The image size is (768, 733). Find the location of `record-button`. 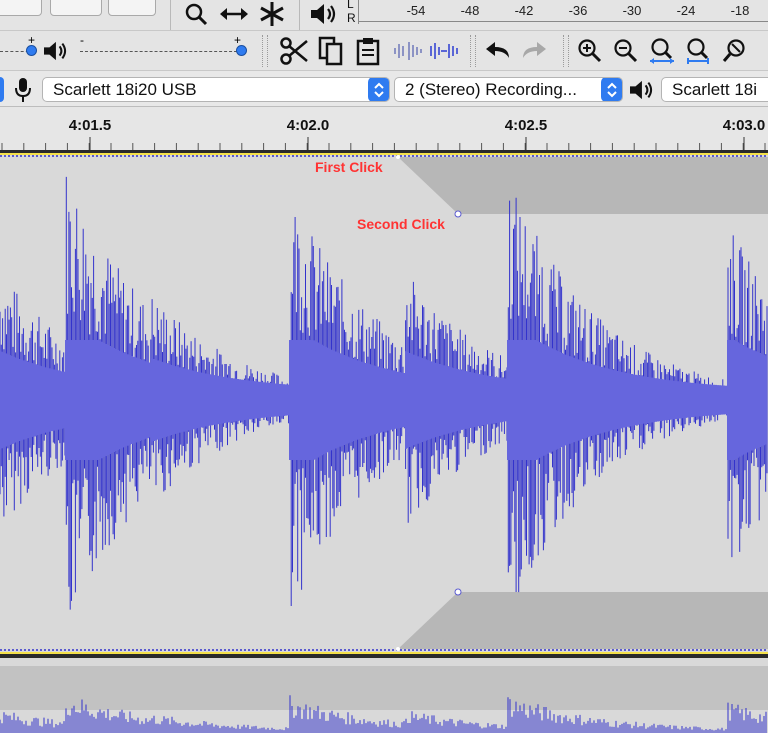

record-button is located at coordinates (132, 8).